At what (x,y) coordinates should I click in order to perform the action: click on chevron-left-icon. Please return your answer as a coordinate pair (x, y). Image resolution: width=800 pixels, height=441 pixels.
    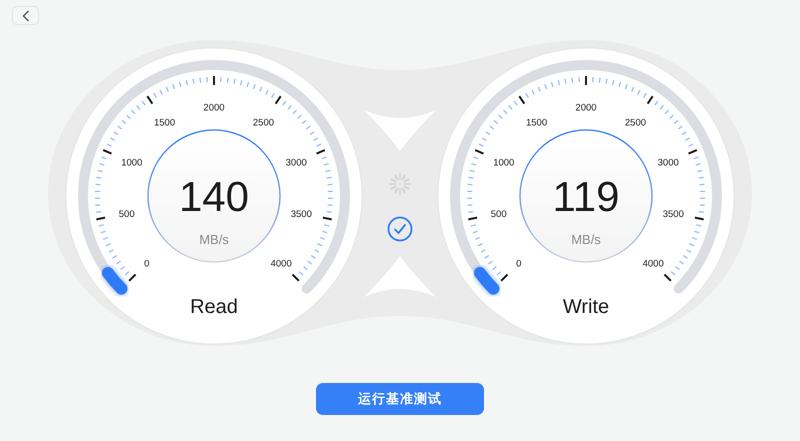
    Looking at the image, I should click on (26, 16).